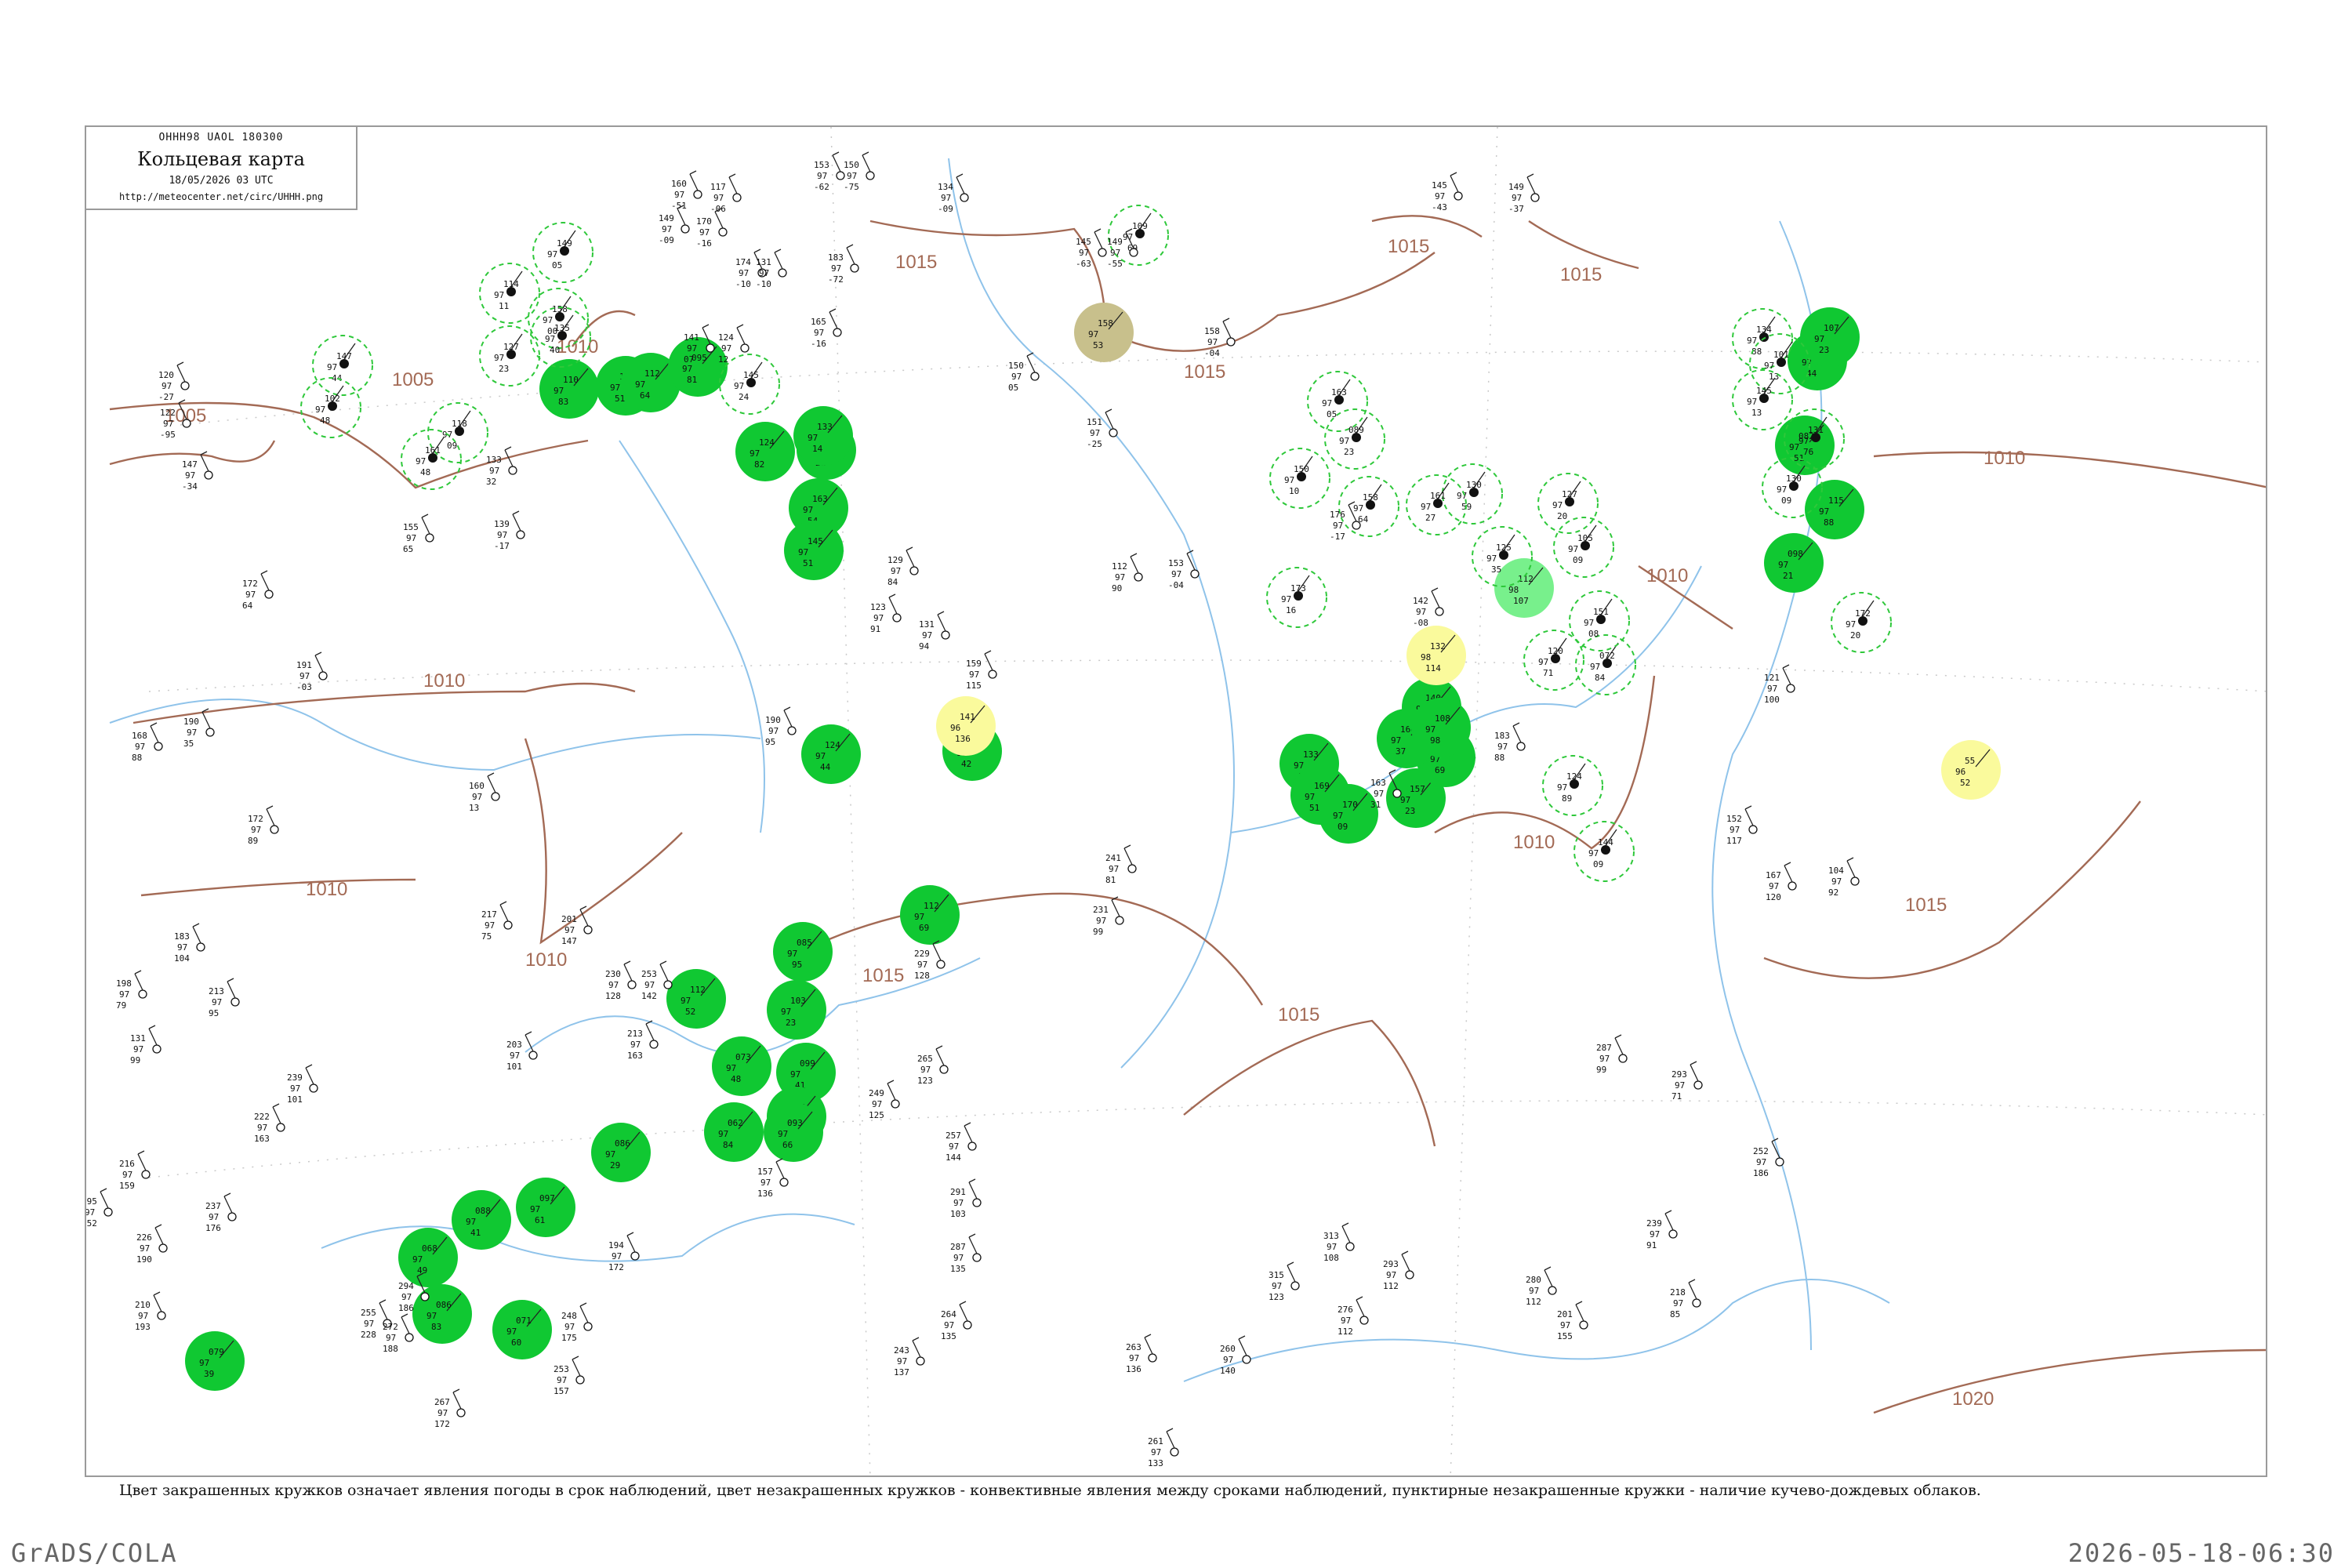 The image size is (2352, 1568). What do you see at coordinates (843, 264) in the screenshot?
I see `station-plot: 18397-72` at bounding box center [843, 264].